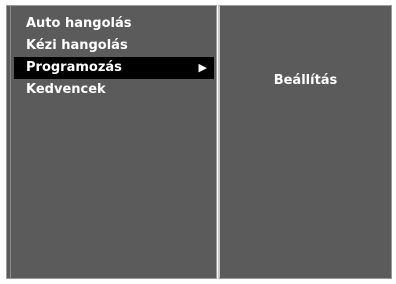  I want to click on menu-item-manual-tuning: Kézi hangolás, so click(114, 46).